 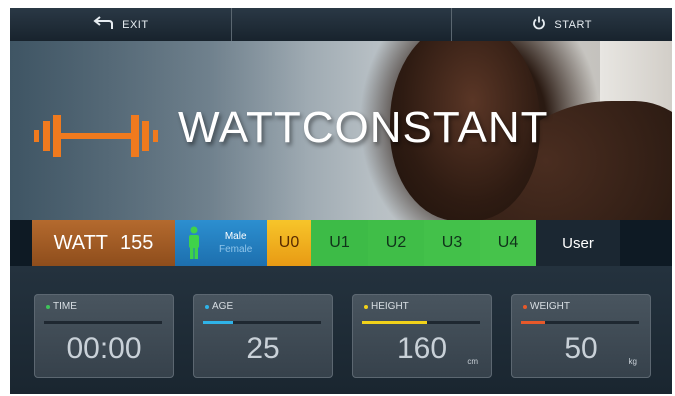 What do you see at coordinates (533, 322) in the screenshot?
I see `weight-level-fill` at bounding box center [533, 322].